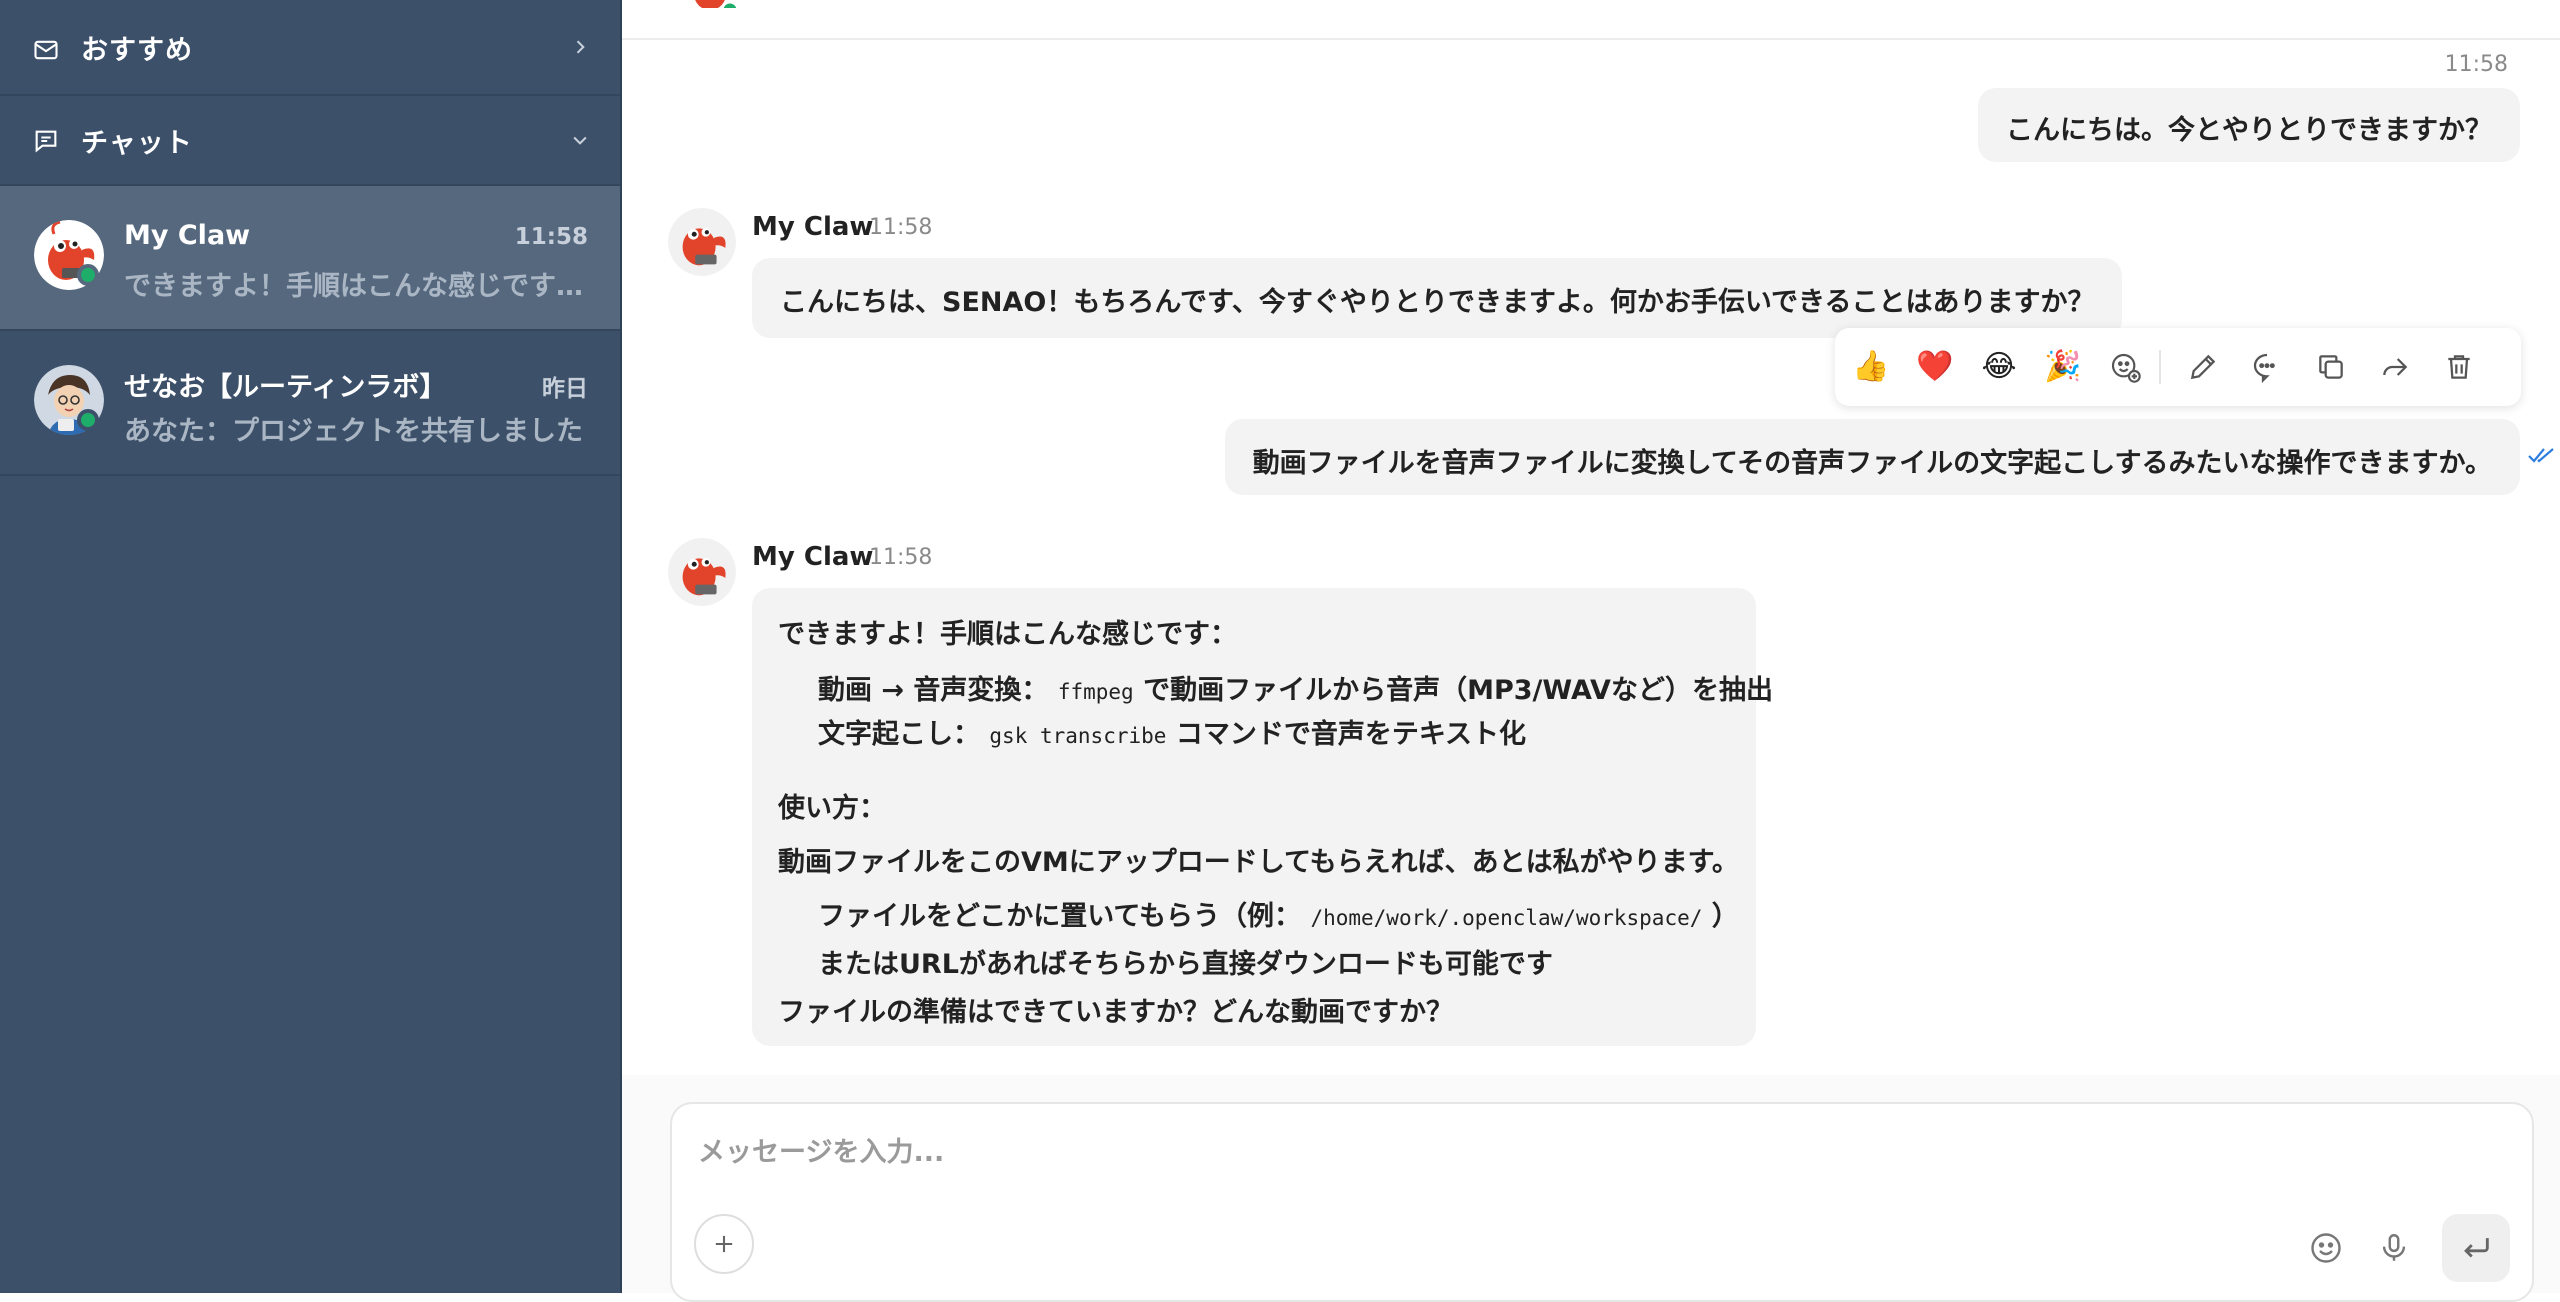 The height and width of the screenshot is (1302, 2560). Describe the element at coordinates (712, 4) in the screenshot. I see `header-avatar` at that location.